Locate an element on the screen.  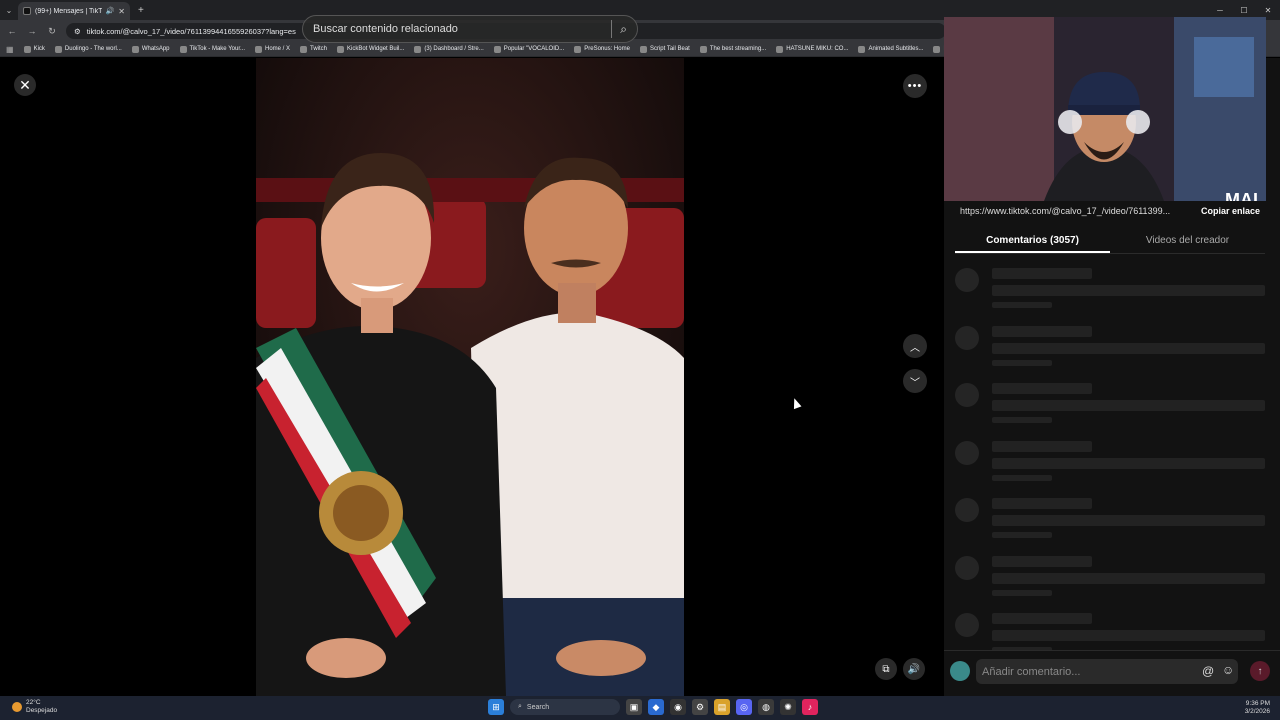
next-video-button: ﹀ is located at coordinates (915, 381).